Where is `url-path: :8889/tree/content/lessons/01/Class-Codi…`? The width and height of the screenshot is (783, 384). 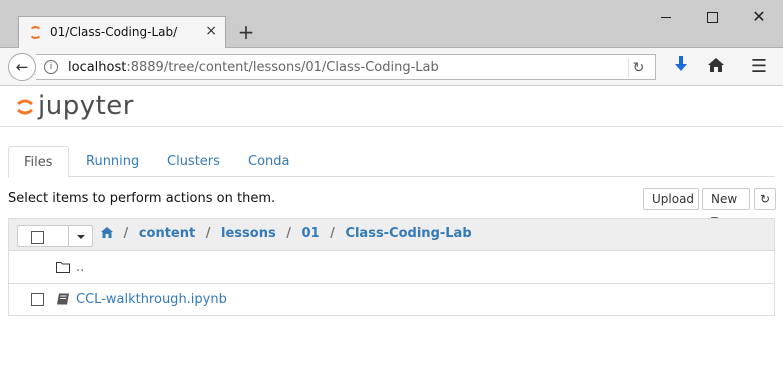
url-path: :8889/tree/content/lessons/01/Class-Codi… is located at coordinates (282, 67).